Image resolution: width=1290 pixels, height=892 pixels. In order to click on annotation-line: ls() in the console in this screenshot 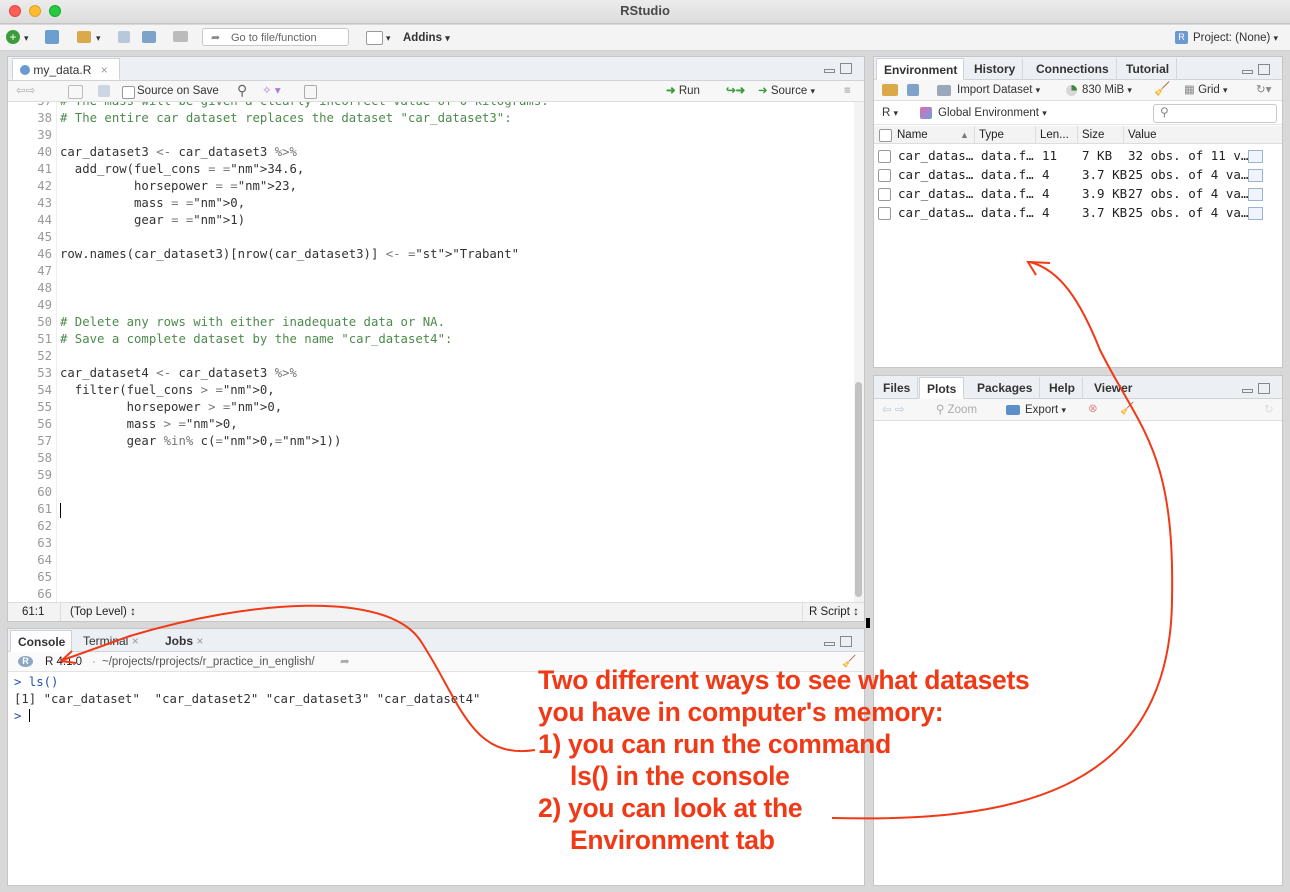, I will do `click(680, 776)`.